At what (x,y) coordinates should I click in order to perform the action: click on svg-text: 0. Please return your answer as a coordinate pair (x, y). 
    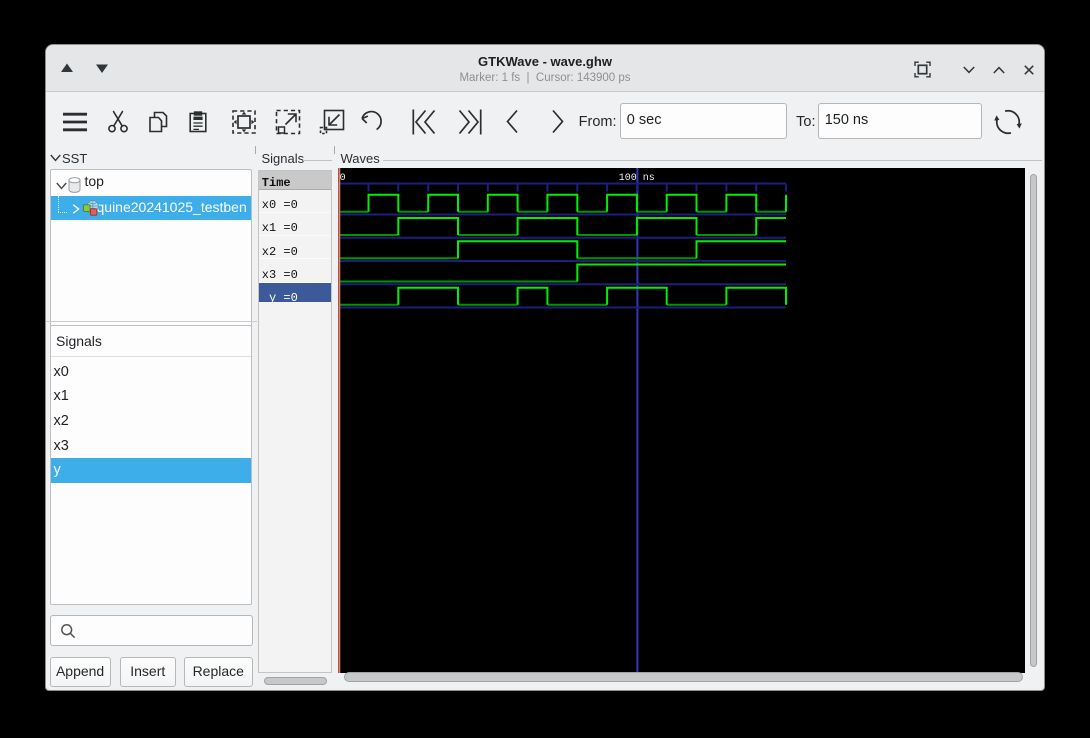
    Looking at the image, I should click on (342, 178).